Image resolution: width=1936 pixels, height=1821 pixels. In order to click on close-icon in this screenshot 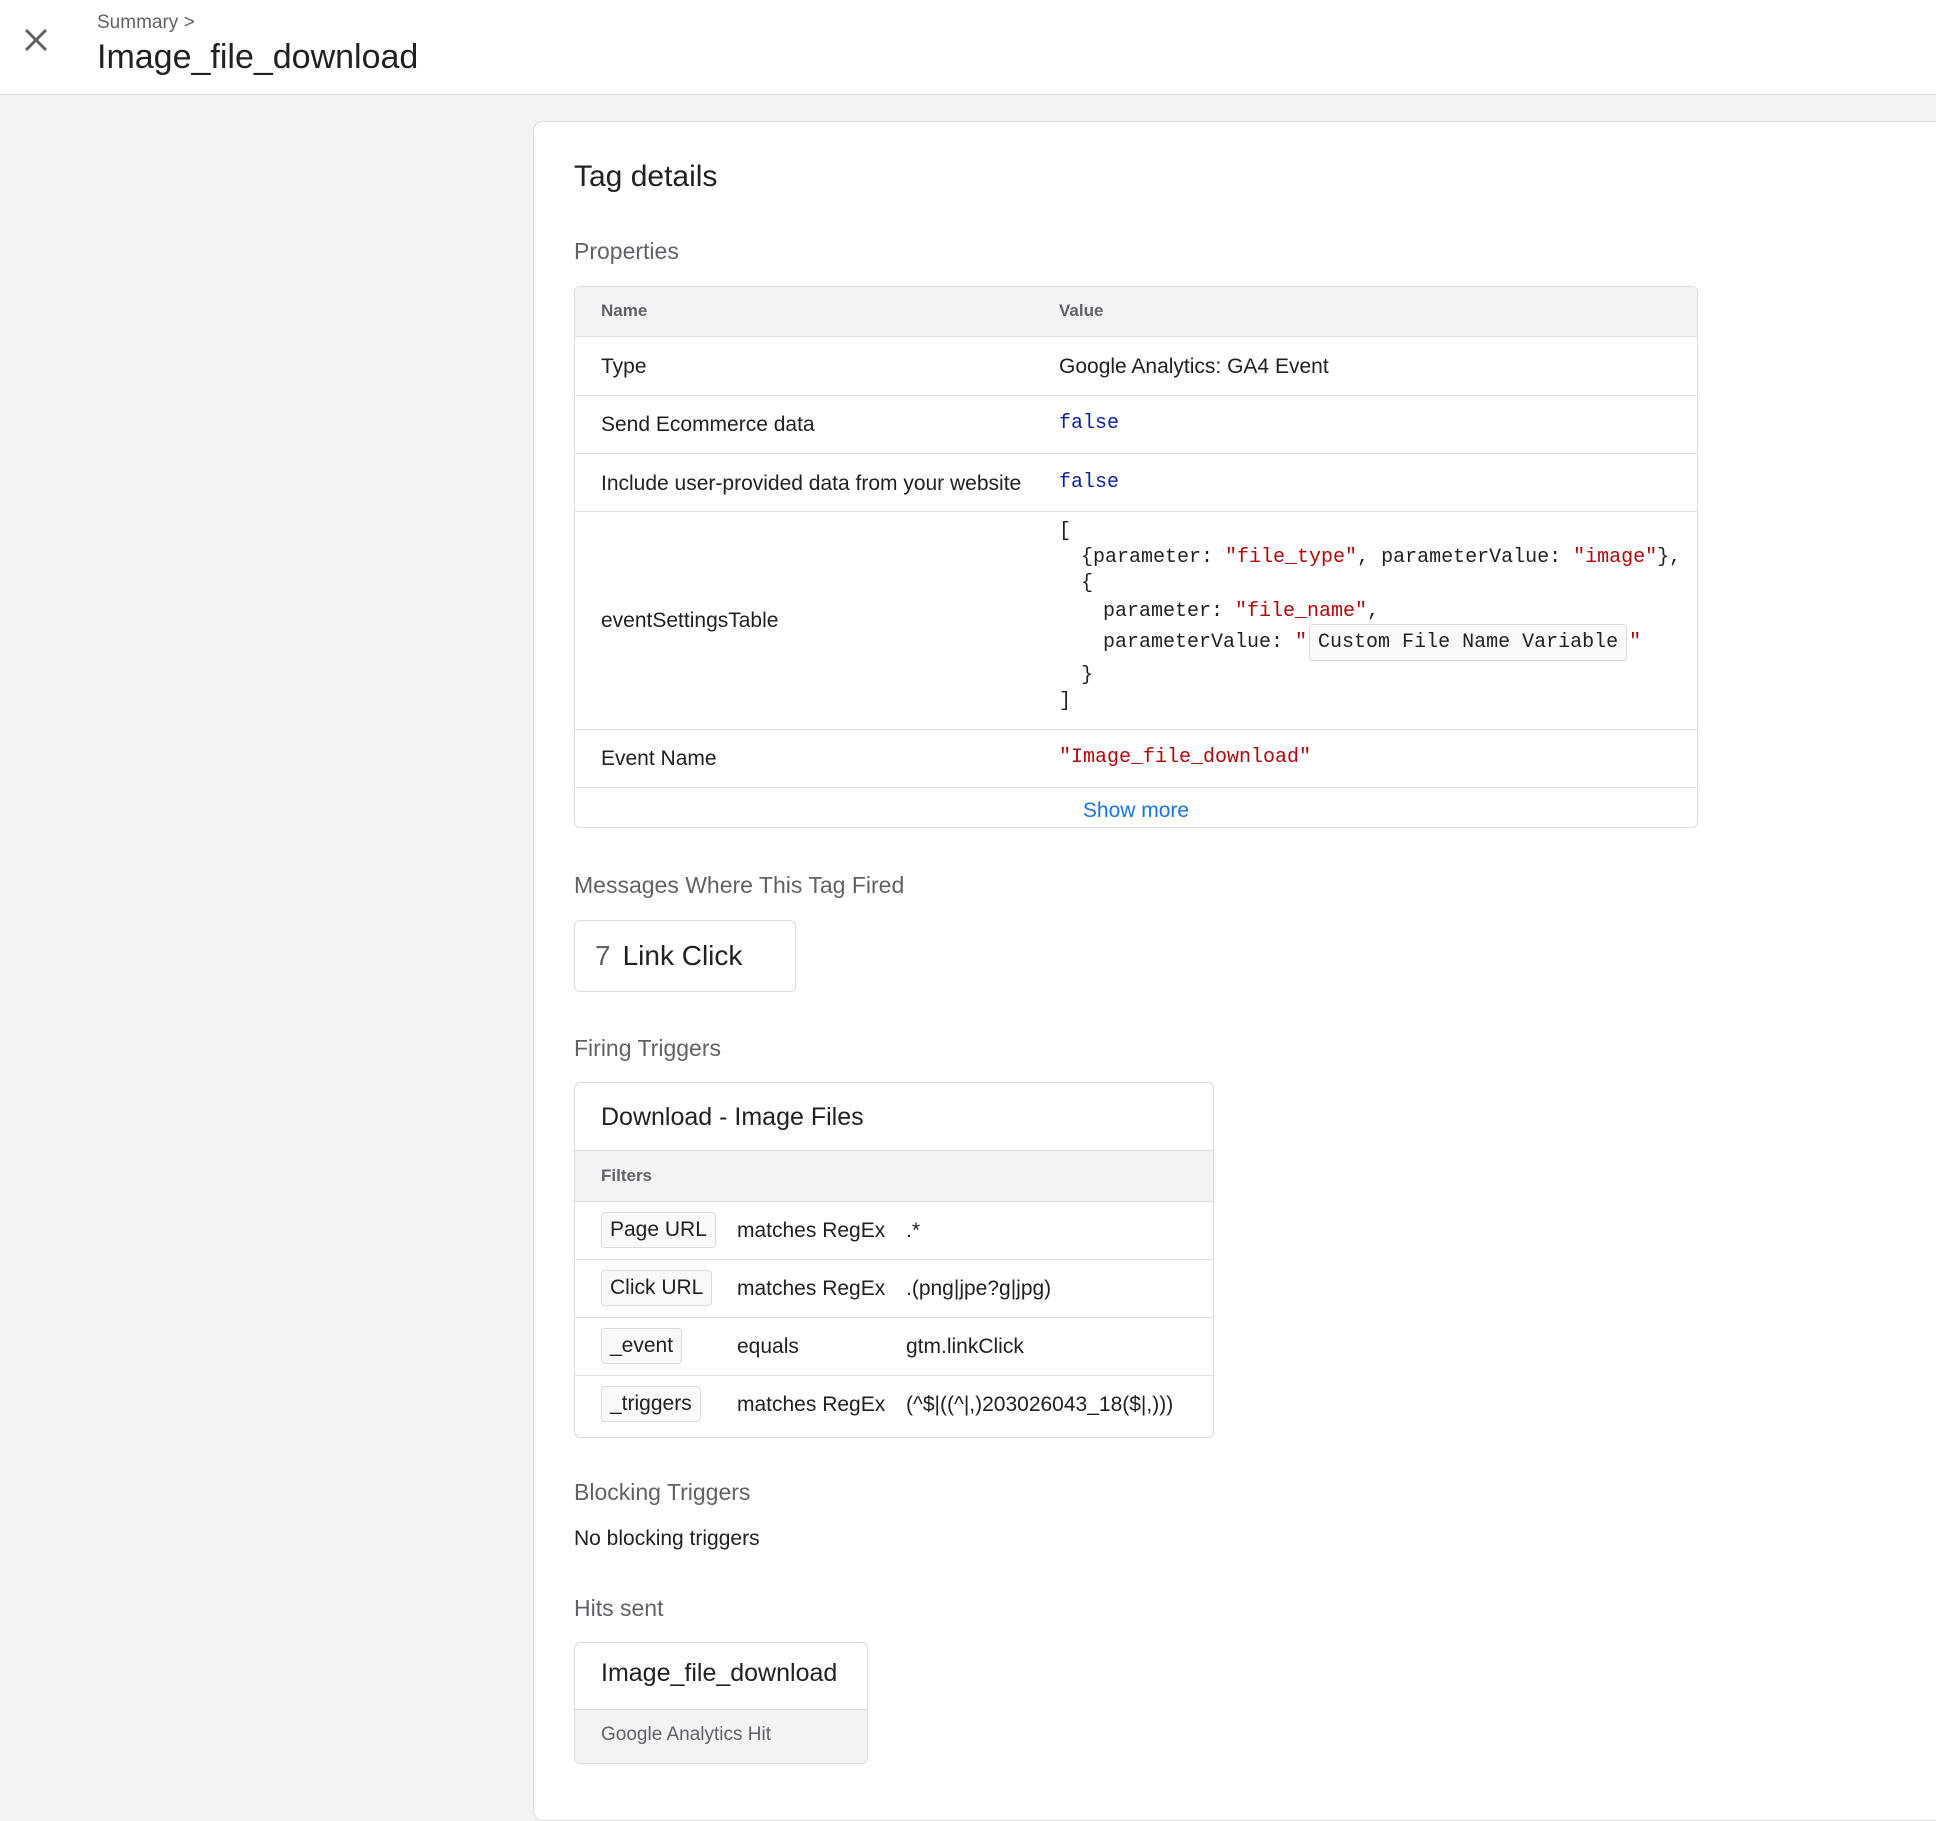, I will do `click(36, 40)`.